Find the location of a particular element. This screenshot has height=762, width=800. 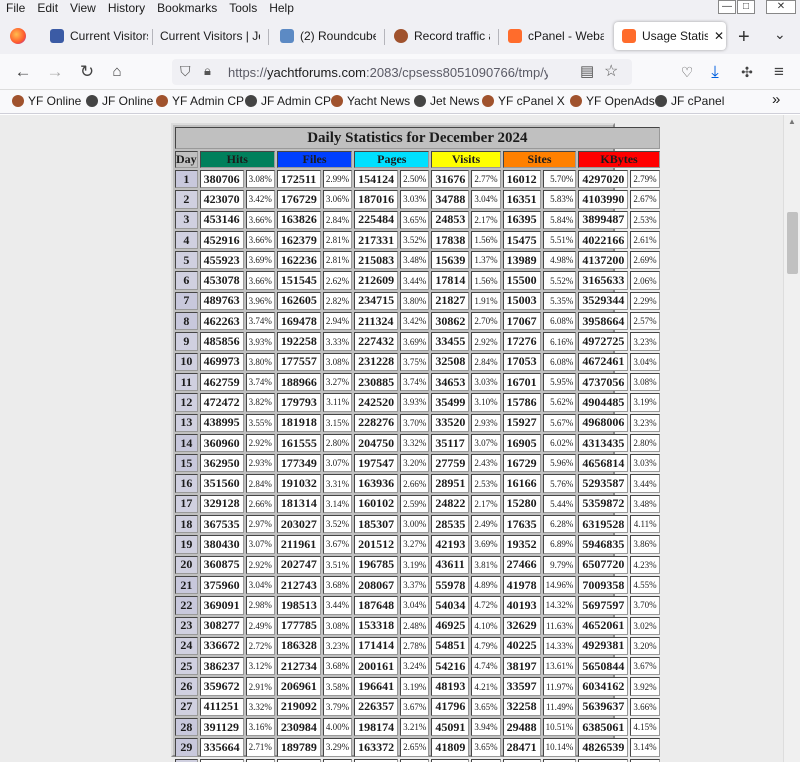

scrollbar-thumb is located at coordinates (792, 243).